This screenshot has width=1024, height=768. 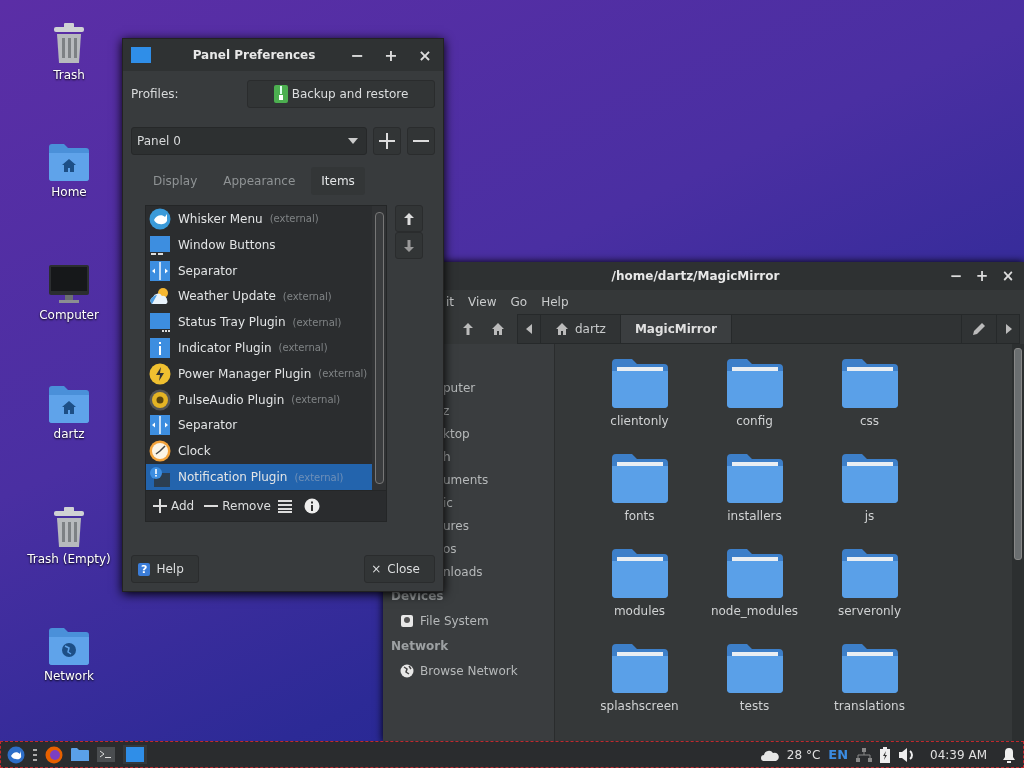 I want to click on menu-item: View, so click(x=482, y=302).